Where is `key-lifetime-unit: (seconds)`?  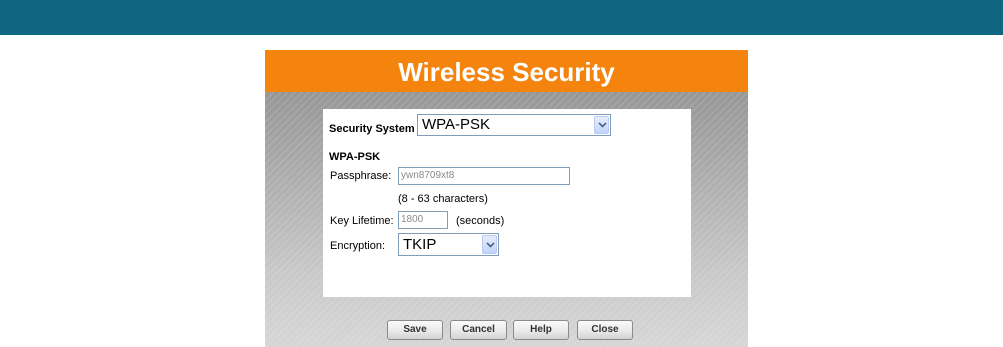 key-lifetime-unit: (seconds) is located at coordinates (480, 221).